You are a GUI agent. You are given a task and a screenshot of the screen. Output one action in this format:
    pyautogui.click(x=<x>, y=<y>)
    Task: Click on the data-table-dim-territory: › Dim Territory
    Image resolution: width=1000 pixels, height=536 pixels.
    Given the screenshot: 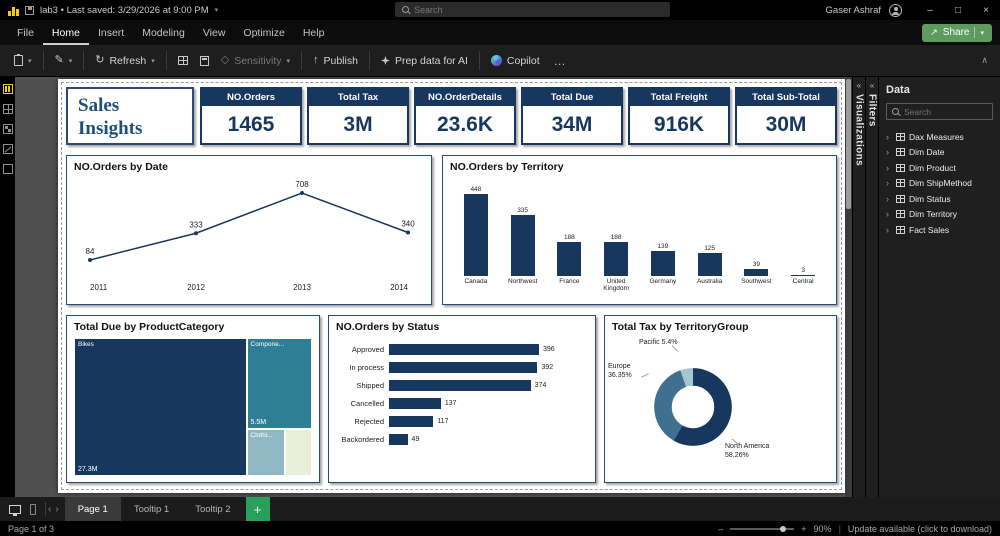 What is the action you would take?
    pyautogui.click(x=939, y=215)
    